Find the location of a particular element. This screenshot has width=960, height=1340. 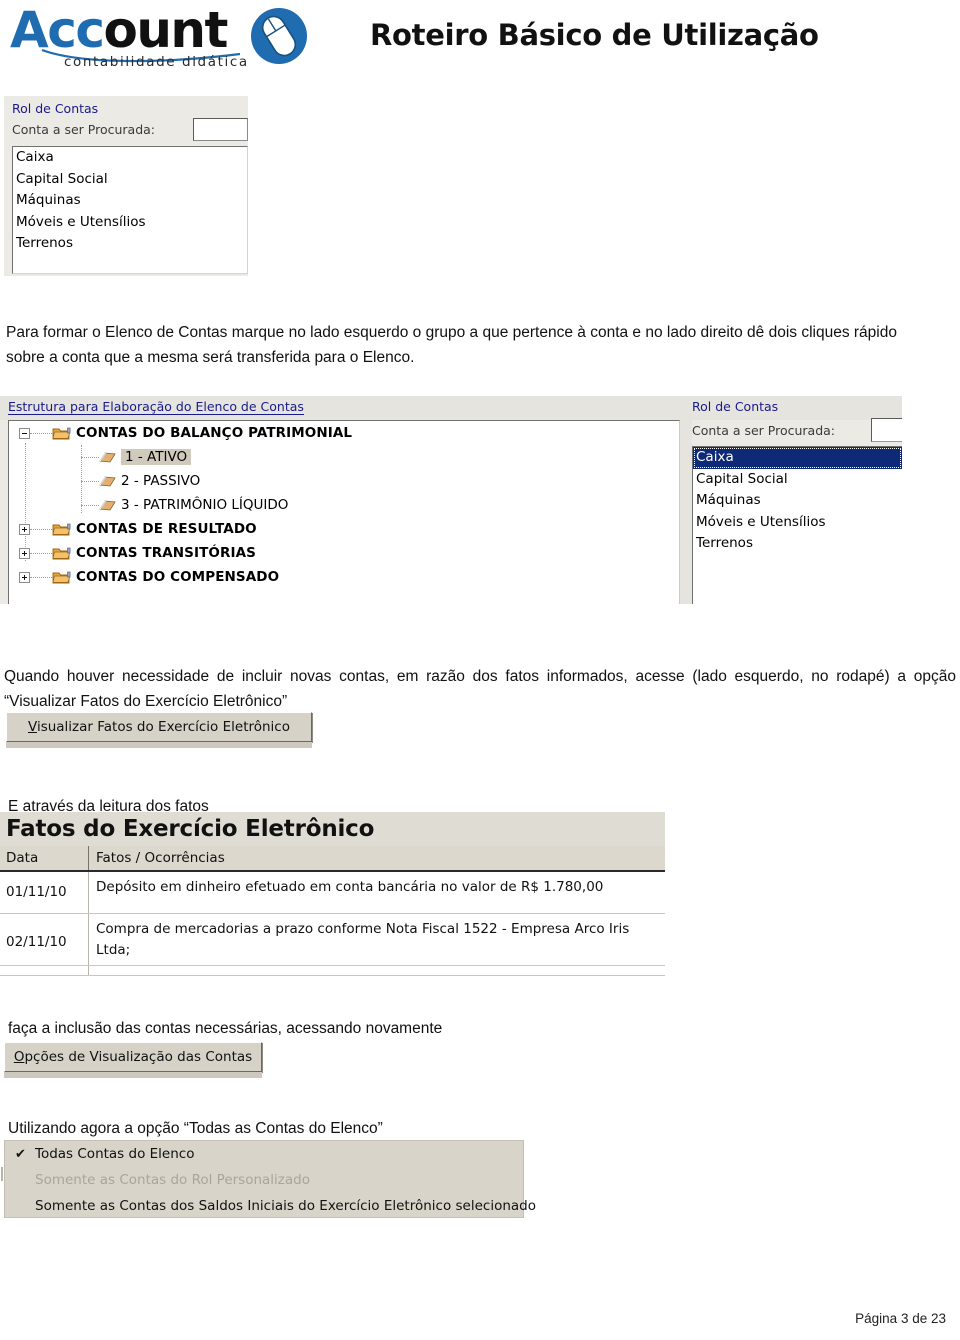

menu-item-rol-personalizado: Somente as Contas do Rol Personalizado is located at coordinates (264, 1180).